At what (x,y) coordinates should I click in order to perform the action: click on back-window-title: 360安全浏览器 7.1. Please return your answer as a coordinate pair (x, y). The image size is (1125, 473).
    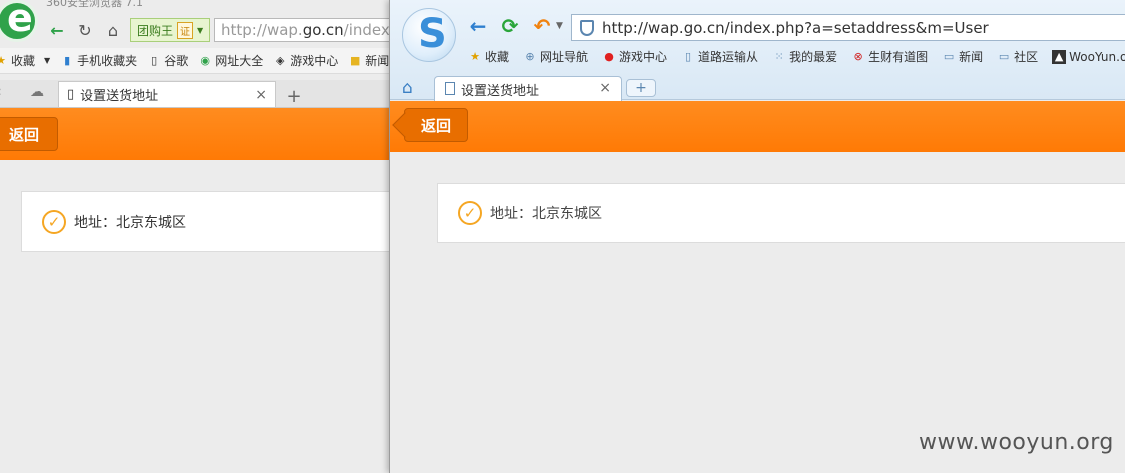
    Looking at the image, I should click on (94, 4).